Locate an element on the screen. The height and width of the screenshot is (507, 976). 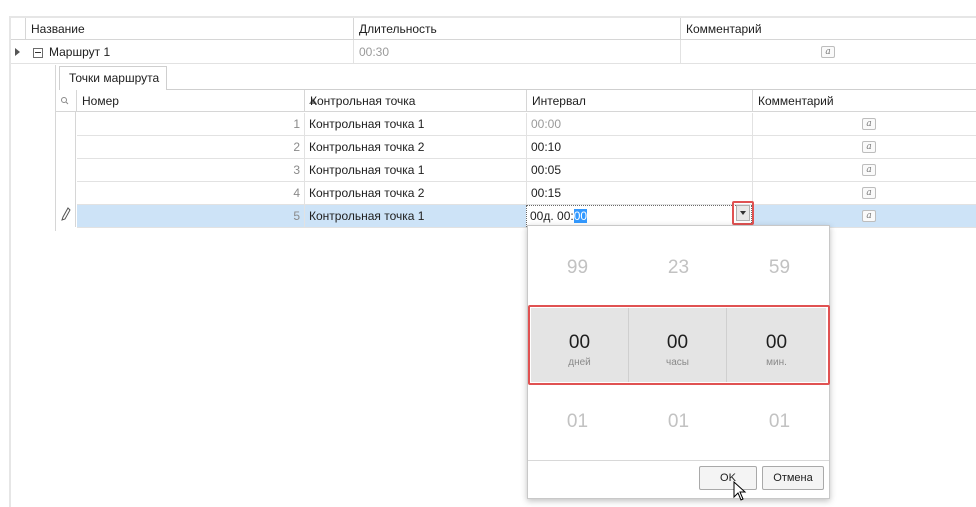
column-header-duration: Длительность is located at coordinates (516, 29).